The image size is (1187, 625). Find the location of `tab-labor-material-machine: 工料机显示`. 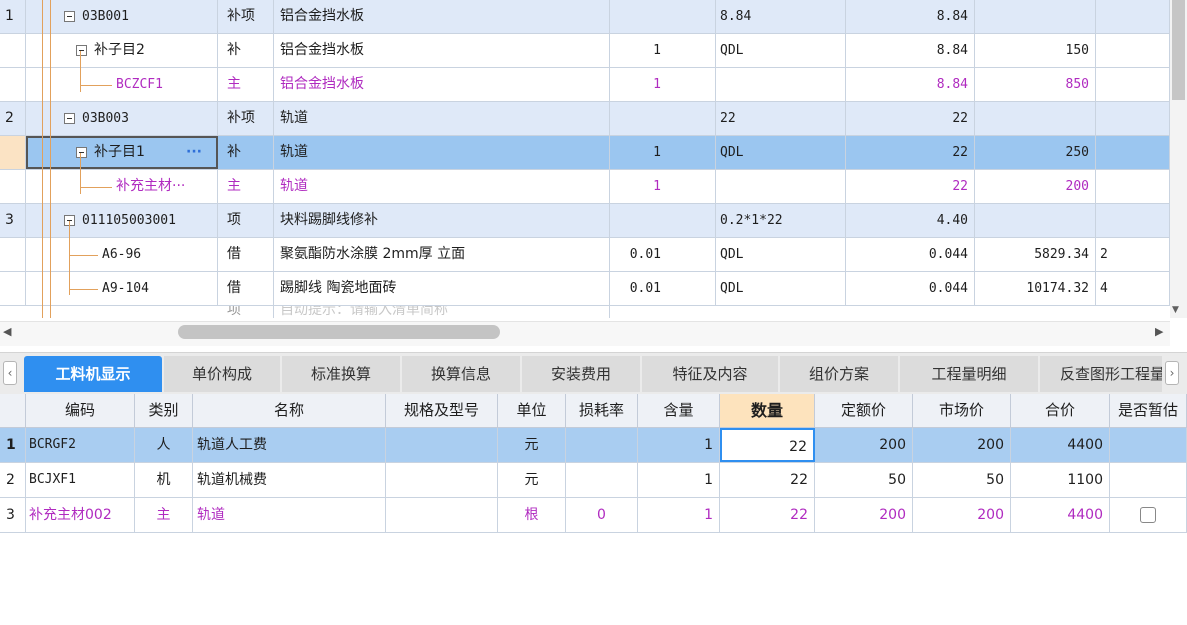

tab-labor-material-machine: 工料机显示 is located at coordinates (93, 374).